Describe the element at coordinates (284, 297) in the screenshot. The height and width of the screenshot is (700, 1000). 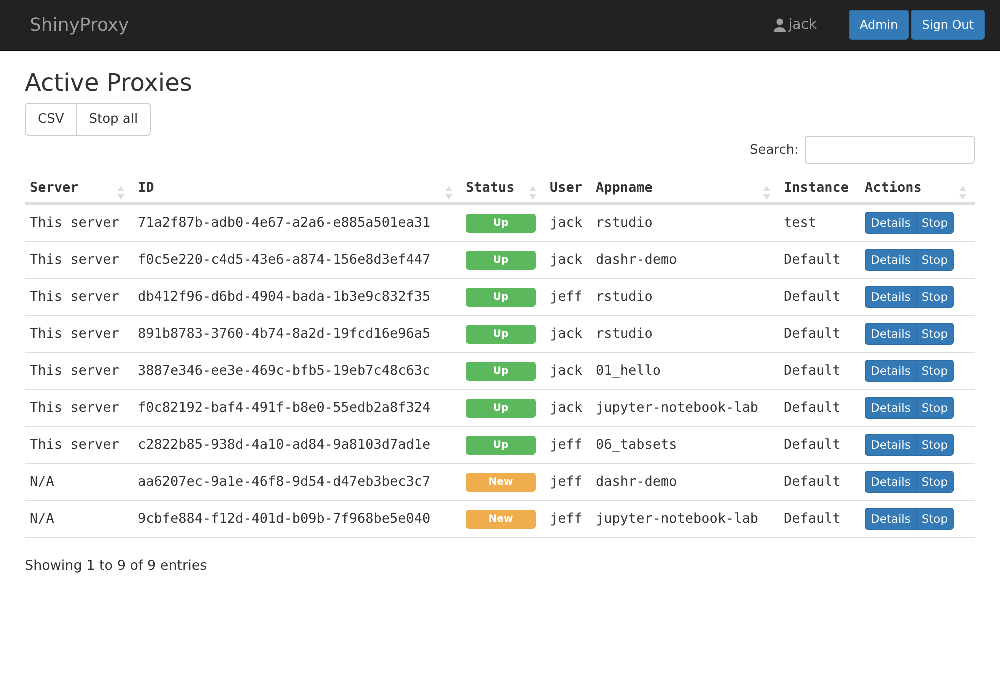
I see `table-cell: db412f96-d6bd-4904-bada-1b3e9c832f35` at that location.